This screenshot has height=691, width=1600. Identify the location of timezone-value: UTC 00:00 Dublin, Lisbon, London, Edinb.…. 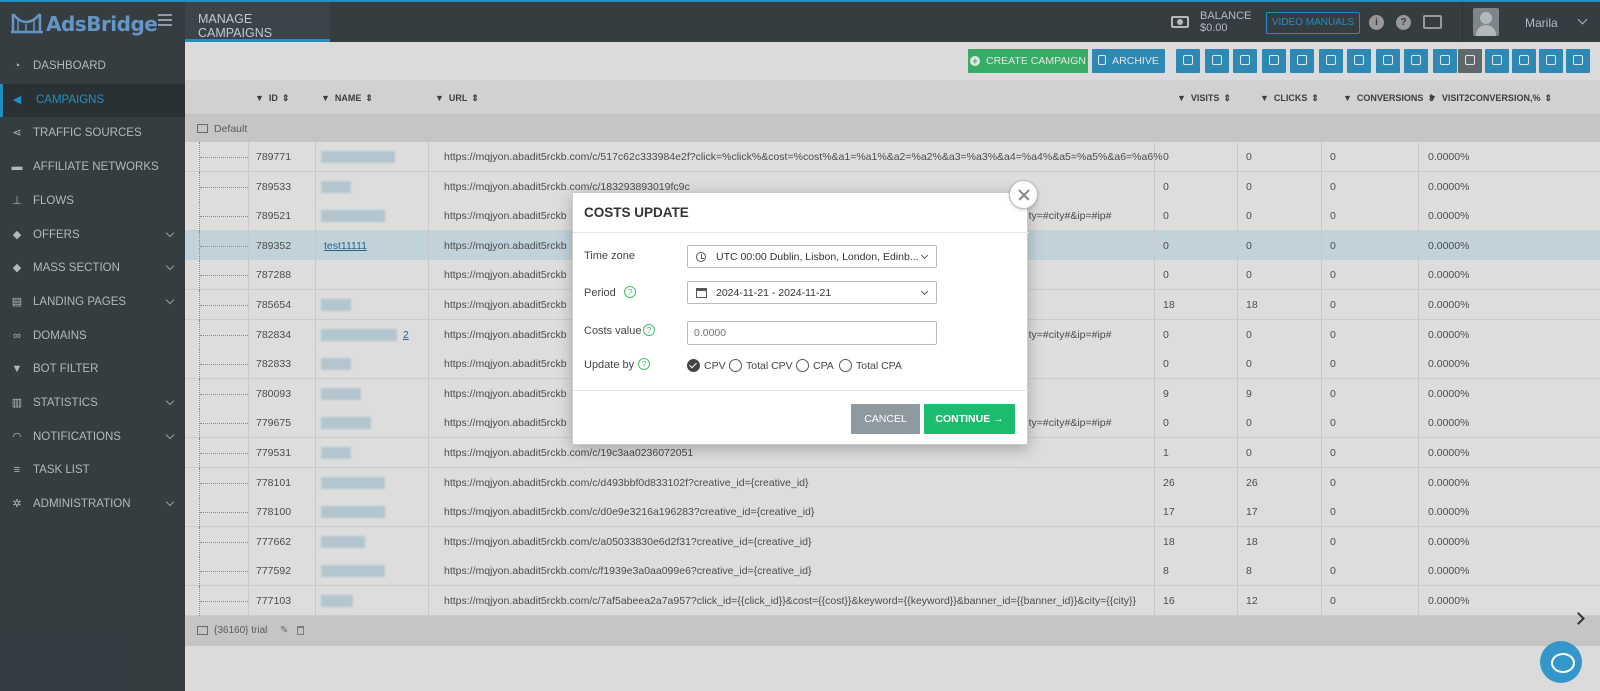
(817, 257).